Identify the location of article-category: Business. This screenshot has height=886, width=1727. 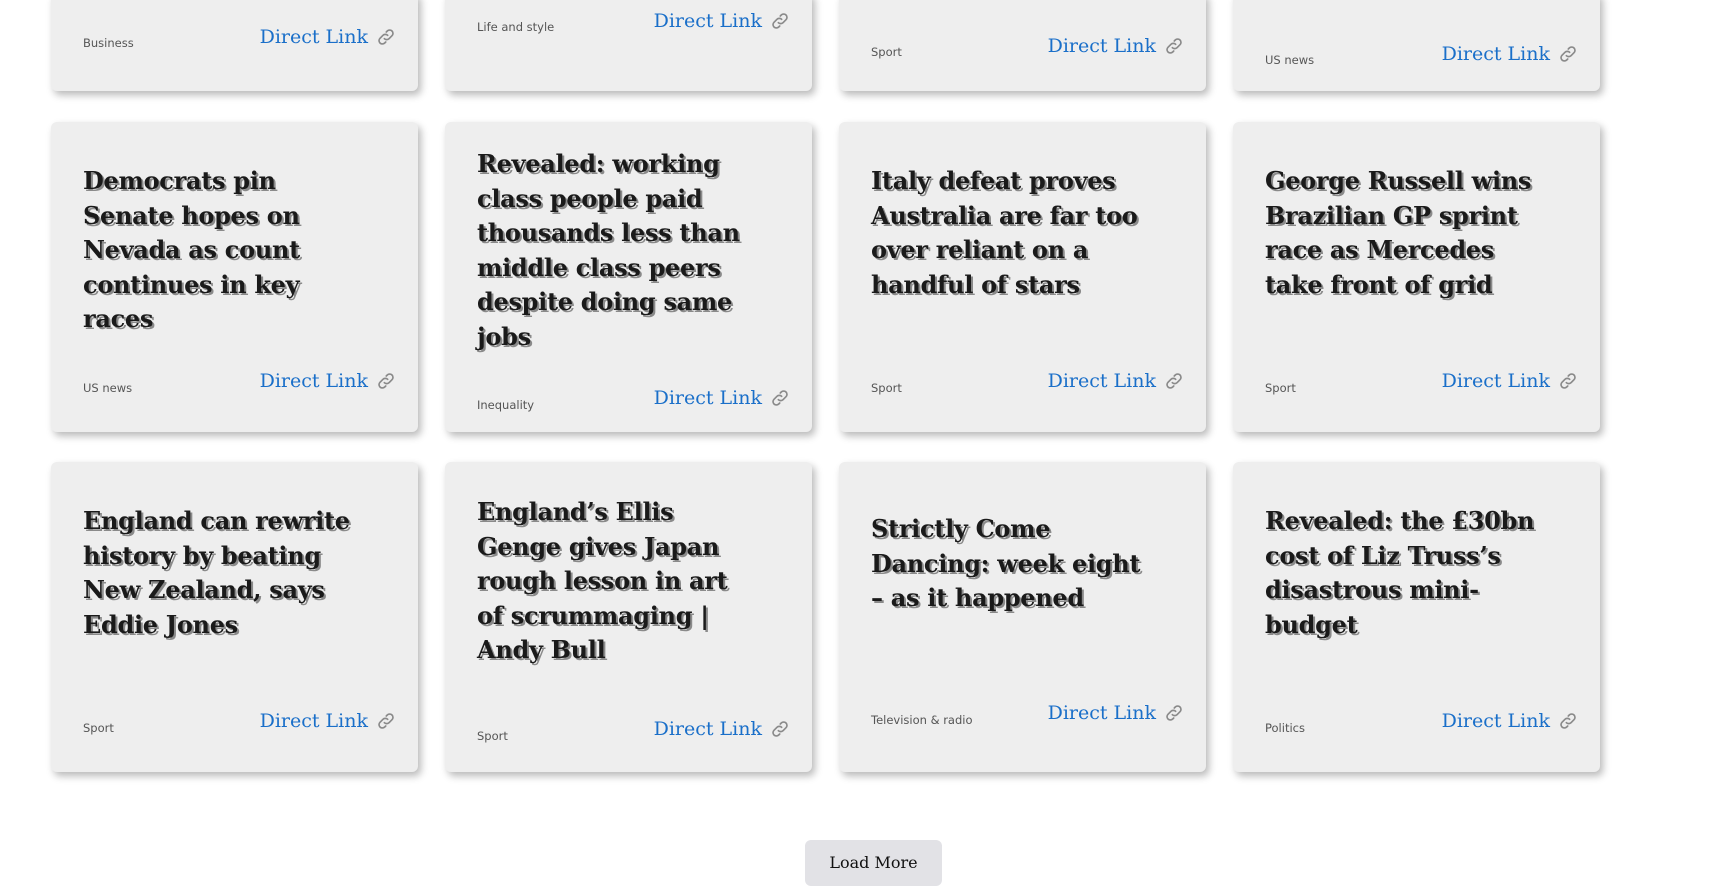
(108, 43).